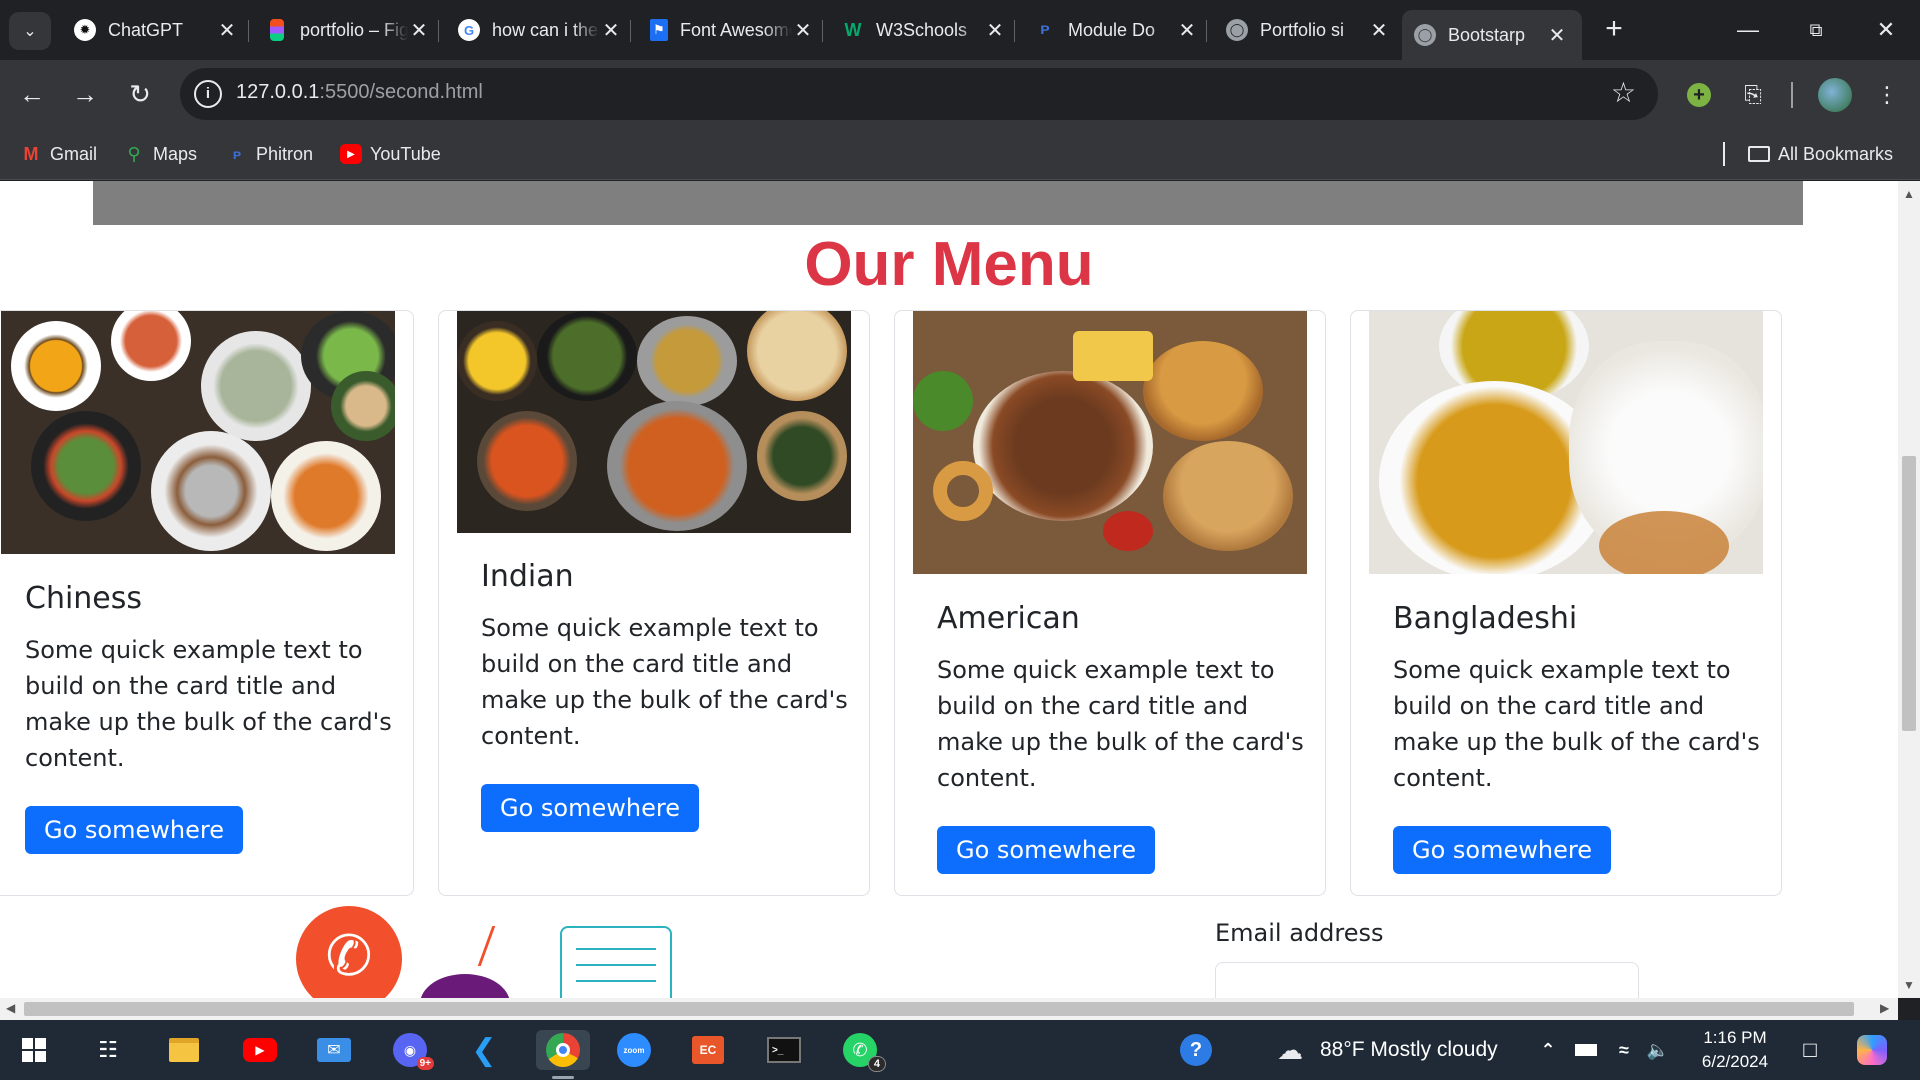 This screenshot has height=1080, width=1920. What do you see at coordinates (390, 154) in the screenshot?
I see `bookmark-youtube: ▶ YouTube` at bounding box center [390, 154].